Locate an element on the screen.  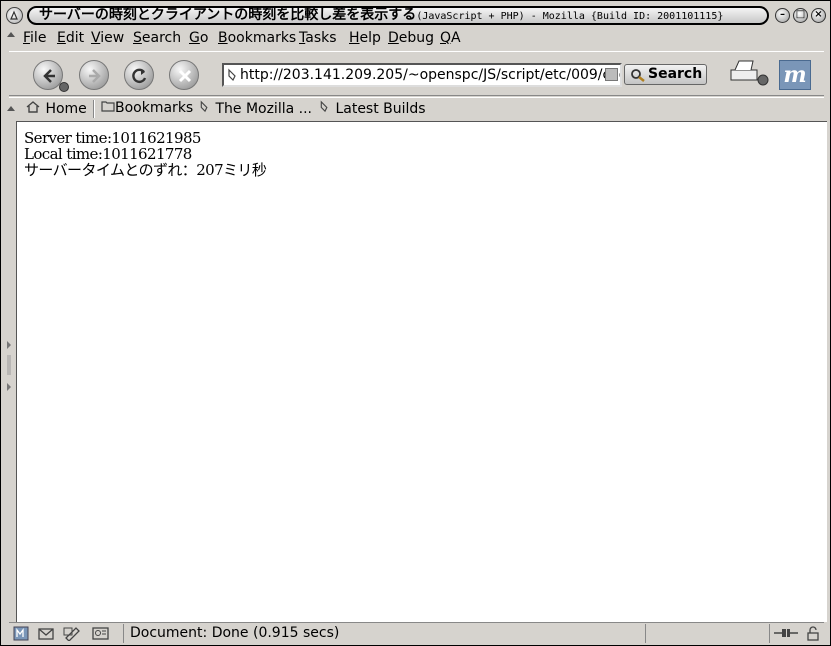
reload-icon is located at coordinates (139, 76).